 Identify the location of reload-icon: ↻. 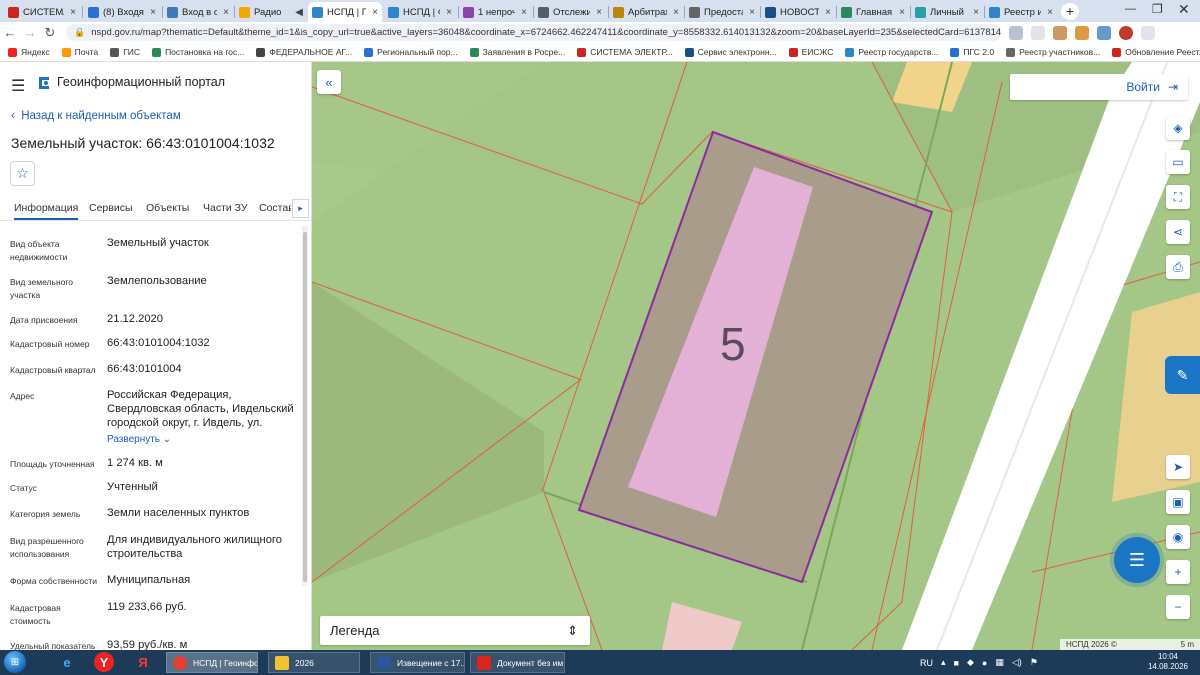
(50, 33).